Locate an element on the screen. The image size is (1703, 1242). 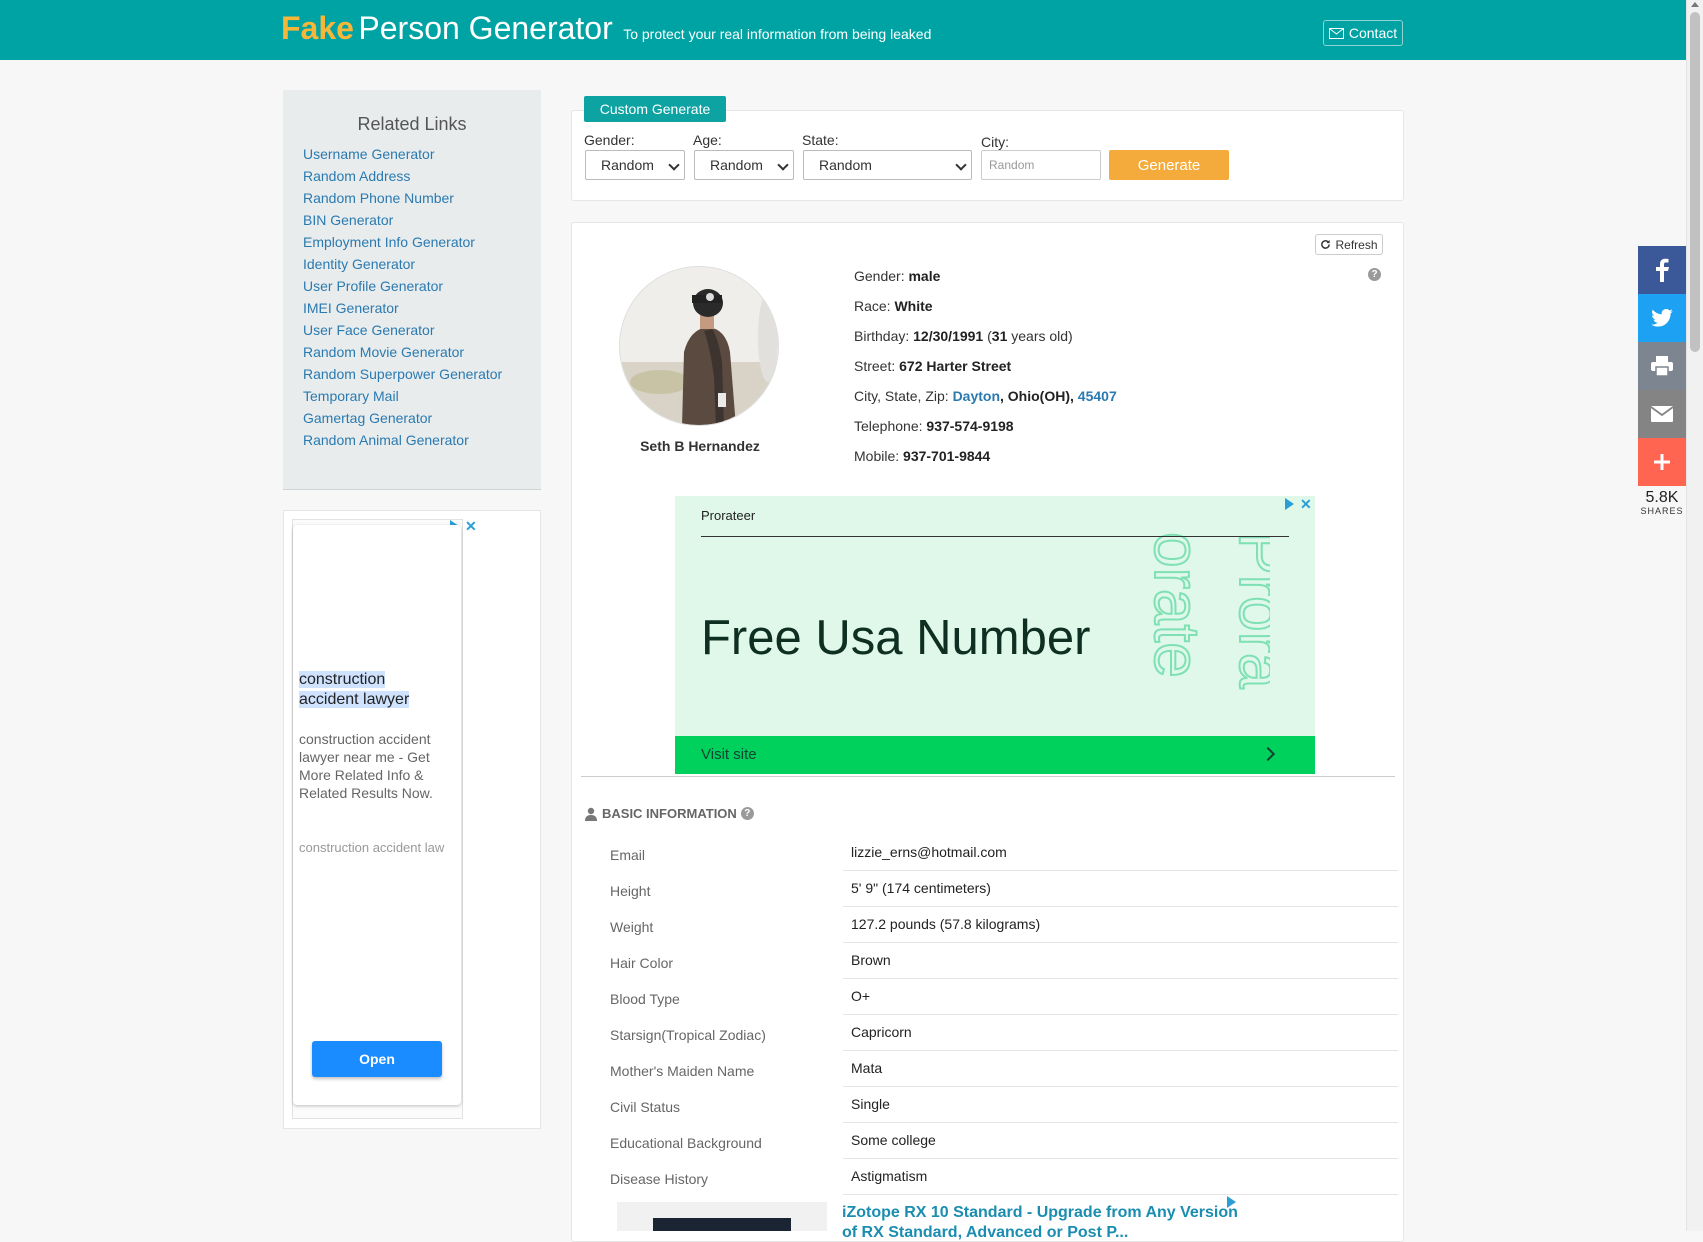
ad-logo-watermark: Prora orate is located at coordinates (1205, 611).